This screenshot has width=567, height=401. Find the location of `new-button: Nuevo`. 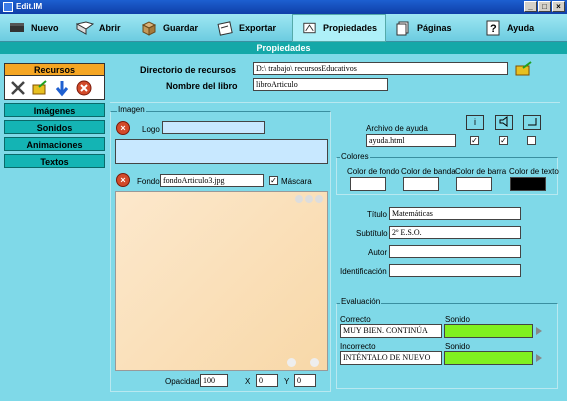

new-button: Nuevo is located at coordinates (34, 28).